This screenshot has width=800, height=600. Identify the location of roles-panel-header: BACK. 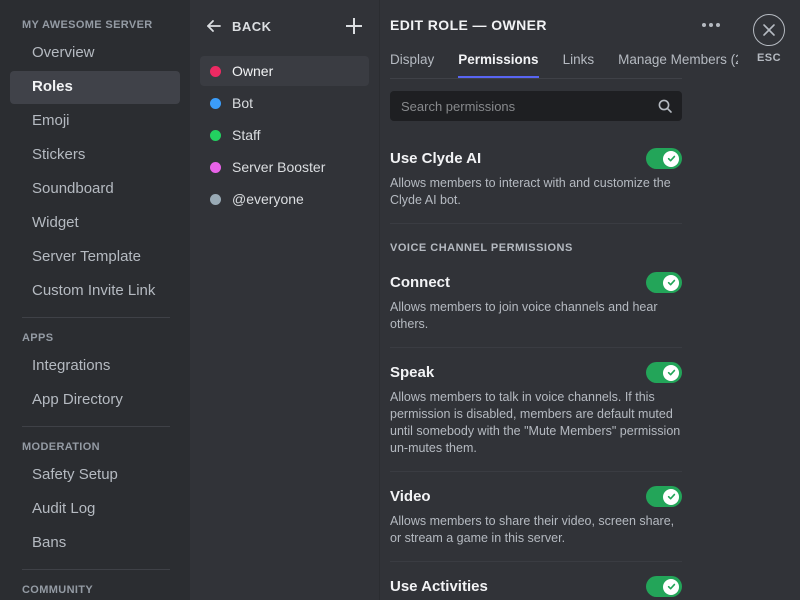
(284, 26).